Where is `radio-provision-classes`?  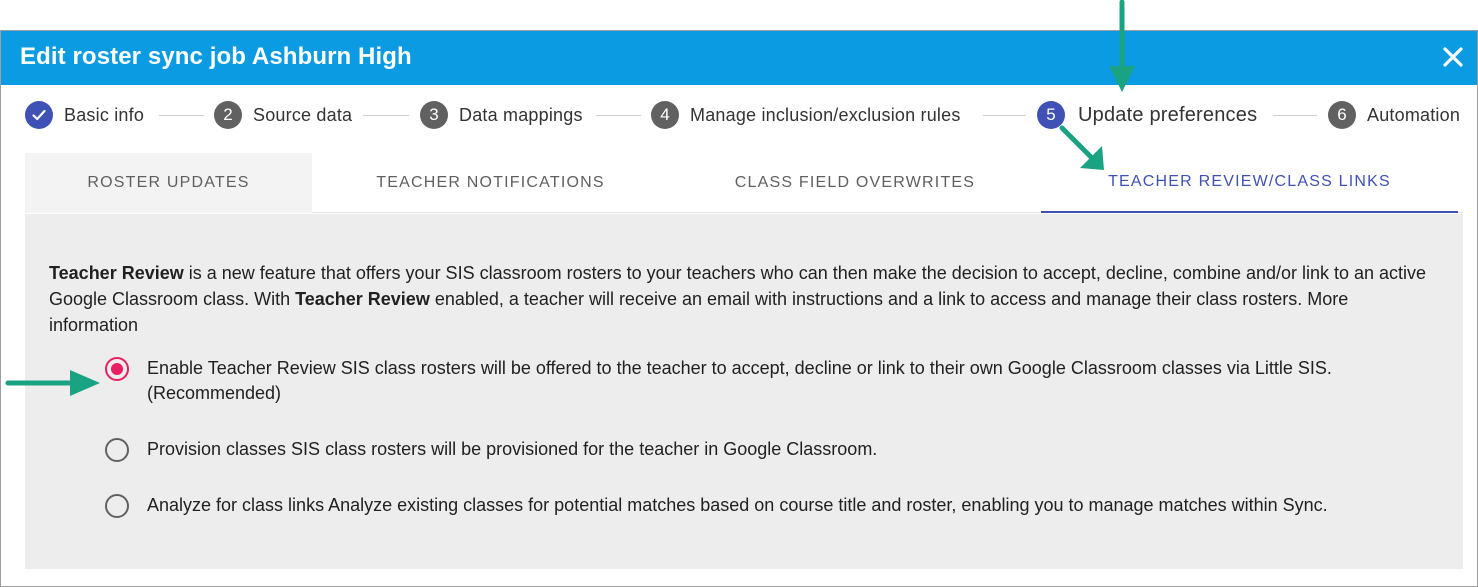 radio-provision-classes is located at coordinates (117, 450).